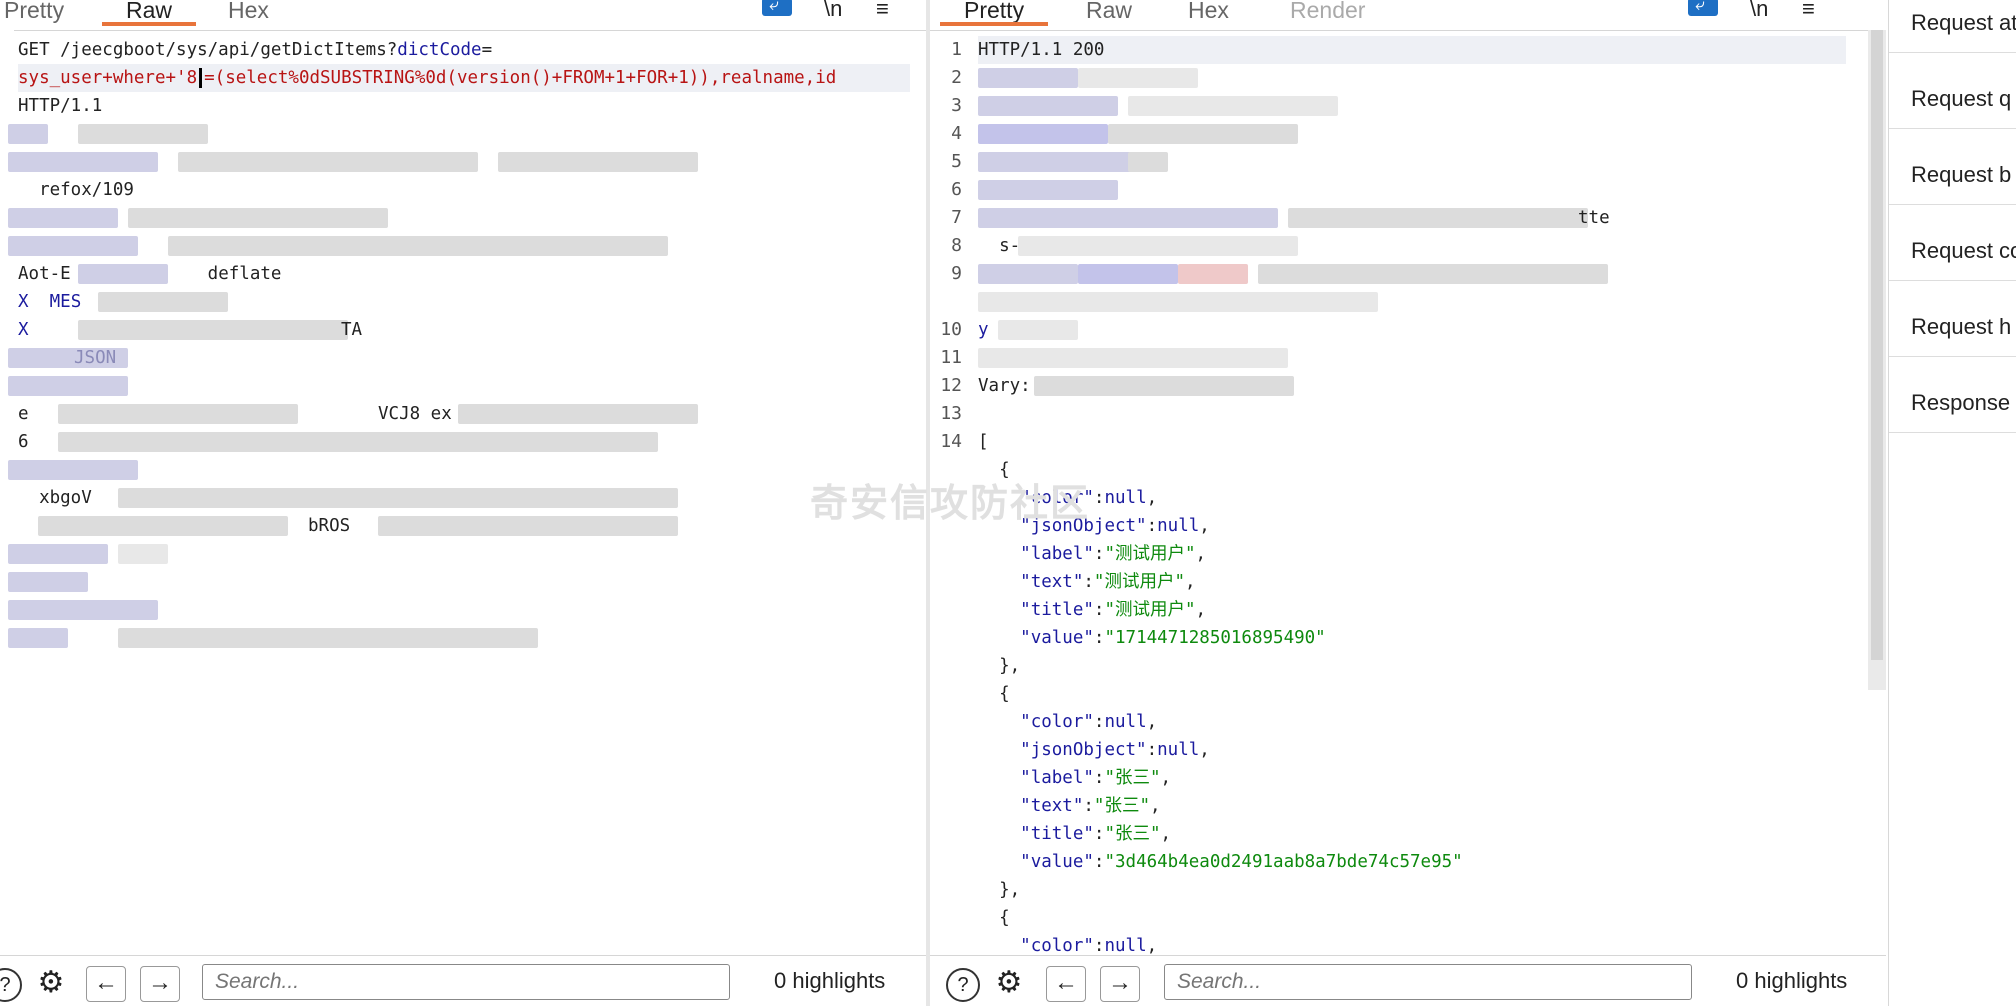 The height and width of the screenshot is (1006, 2016). What do you see at coordinates (956, 245) in the screenshot?
I see `line-number: 8` at bounding box center [956, 245].